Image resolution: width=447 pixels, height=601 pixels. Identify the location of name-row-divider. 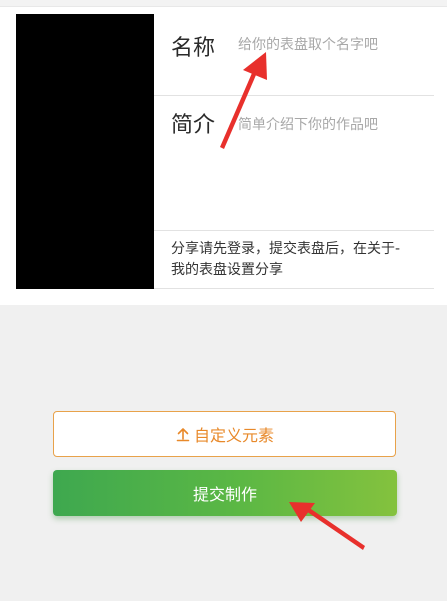
(294, 95).